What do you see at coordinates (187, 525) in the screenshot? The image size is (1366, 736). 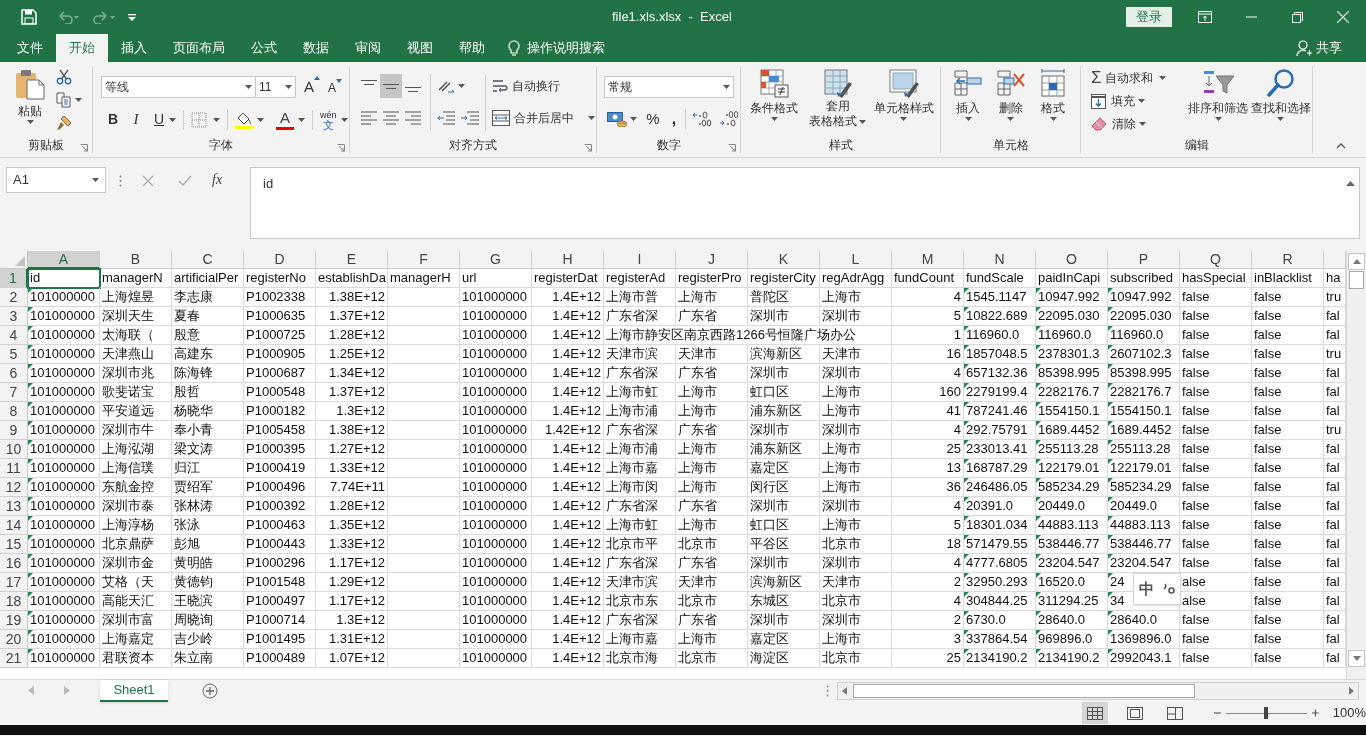 I see `table-cell: 张泳` at bounding box center [187, 525].